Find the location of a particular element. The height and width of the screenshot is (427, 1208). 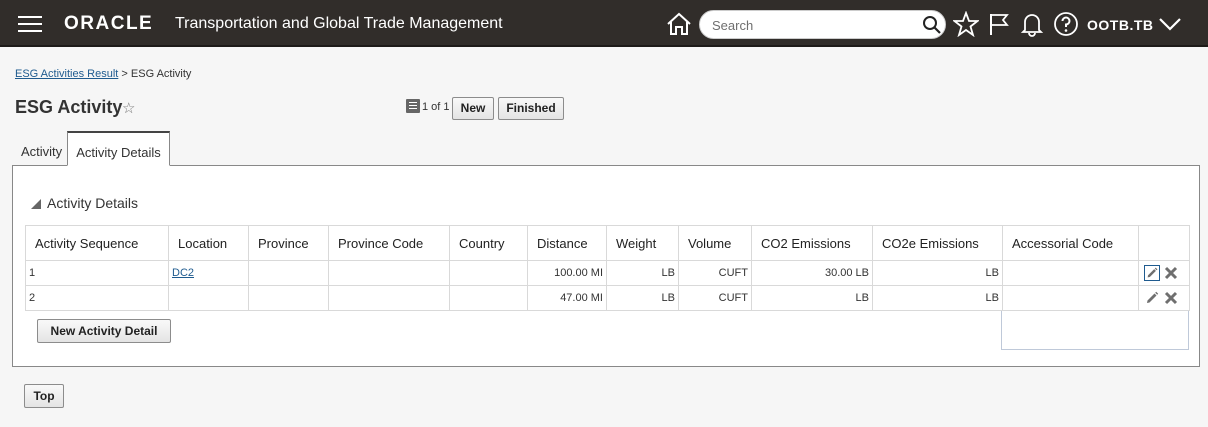

flag-icon is located at coordinates (1000, 24).